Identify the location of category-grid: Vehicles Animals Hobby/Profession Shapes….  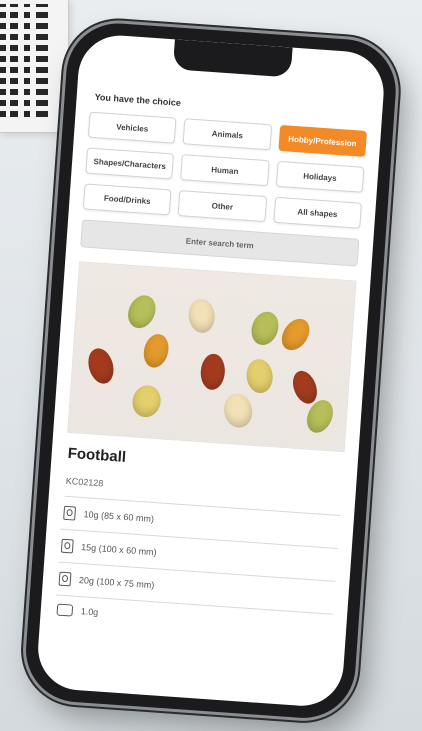
(224, 170).